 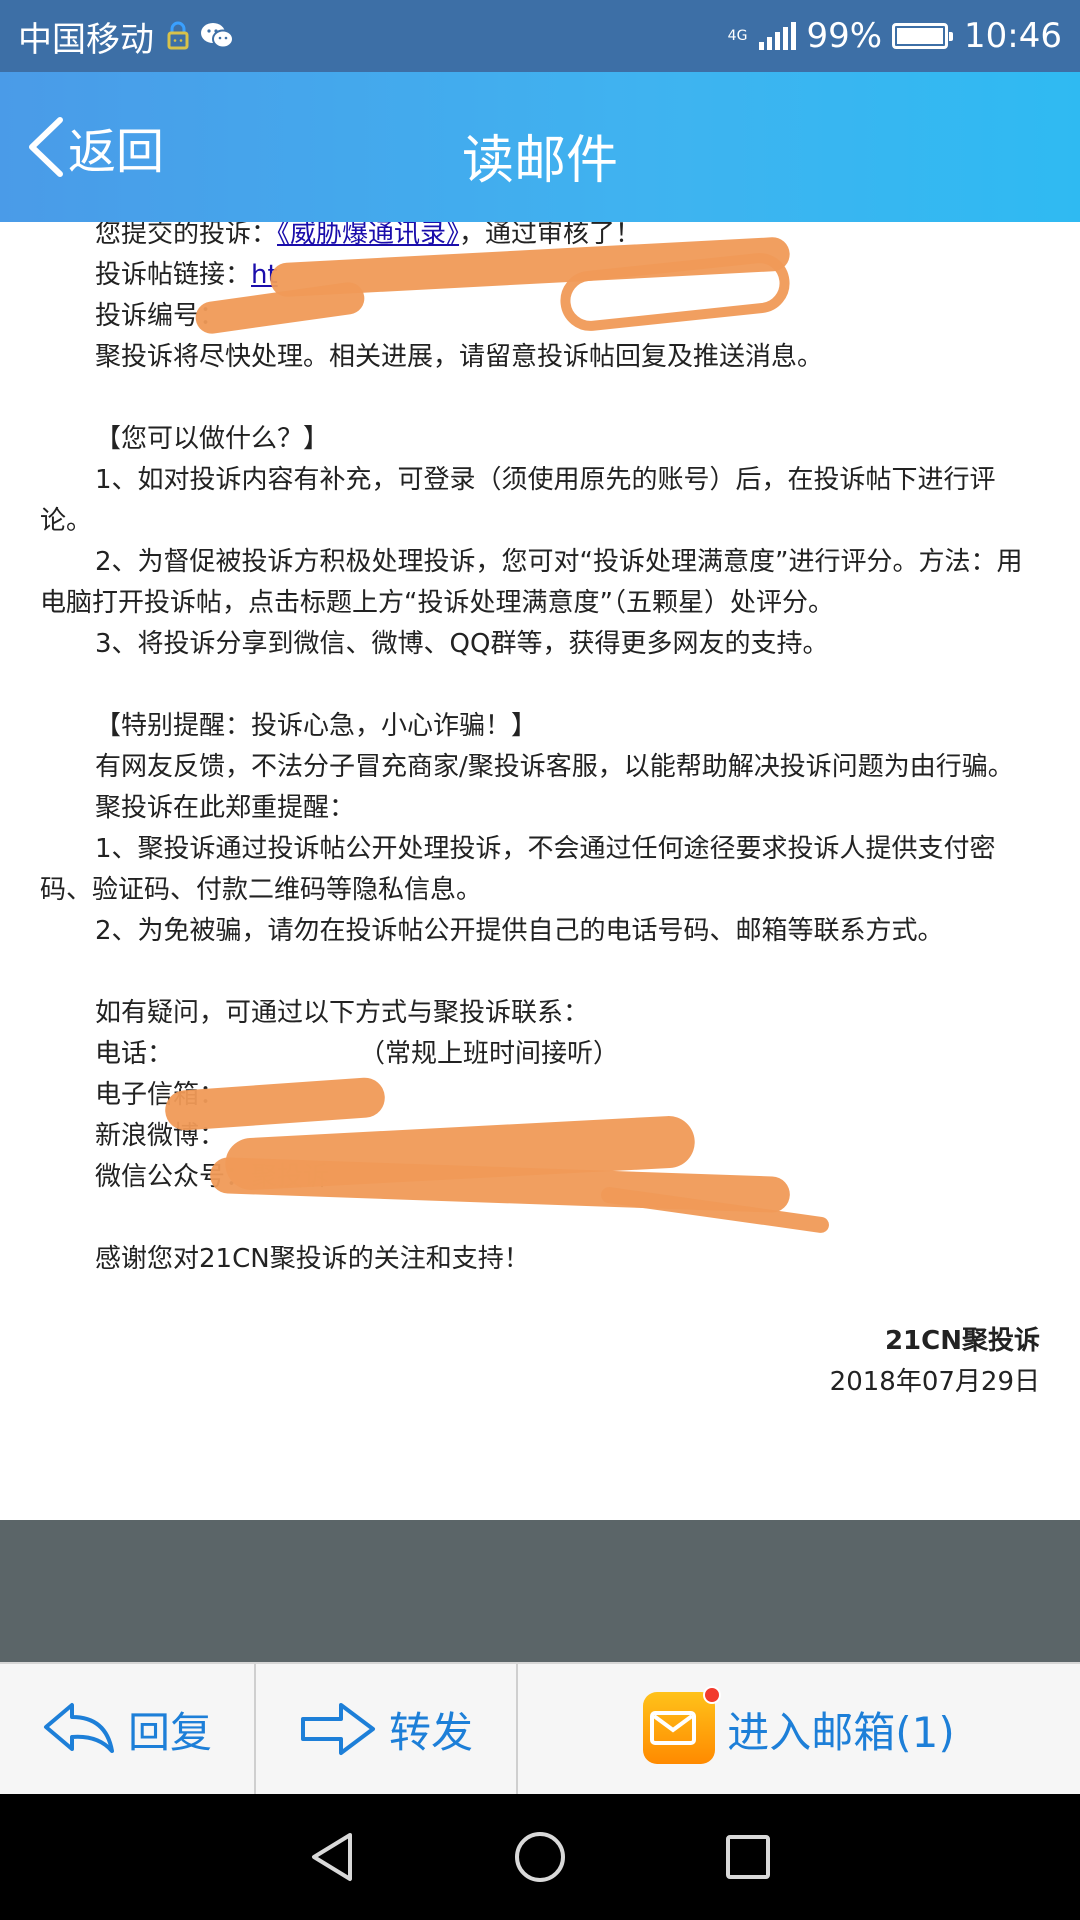 I want to click on signature-date: 2018年07月29日, so click(x=934, y=1382).